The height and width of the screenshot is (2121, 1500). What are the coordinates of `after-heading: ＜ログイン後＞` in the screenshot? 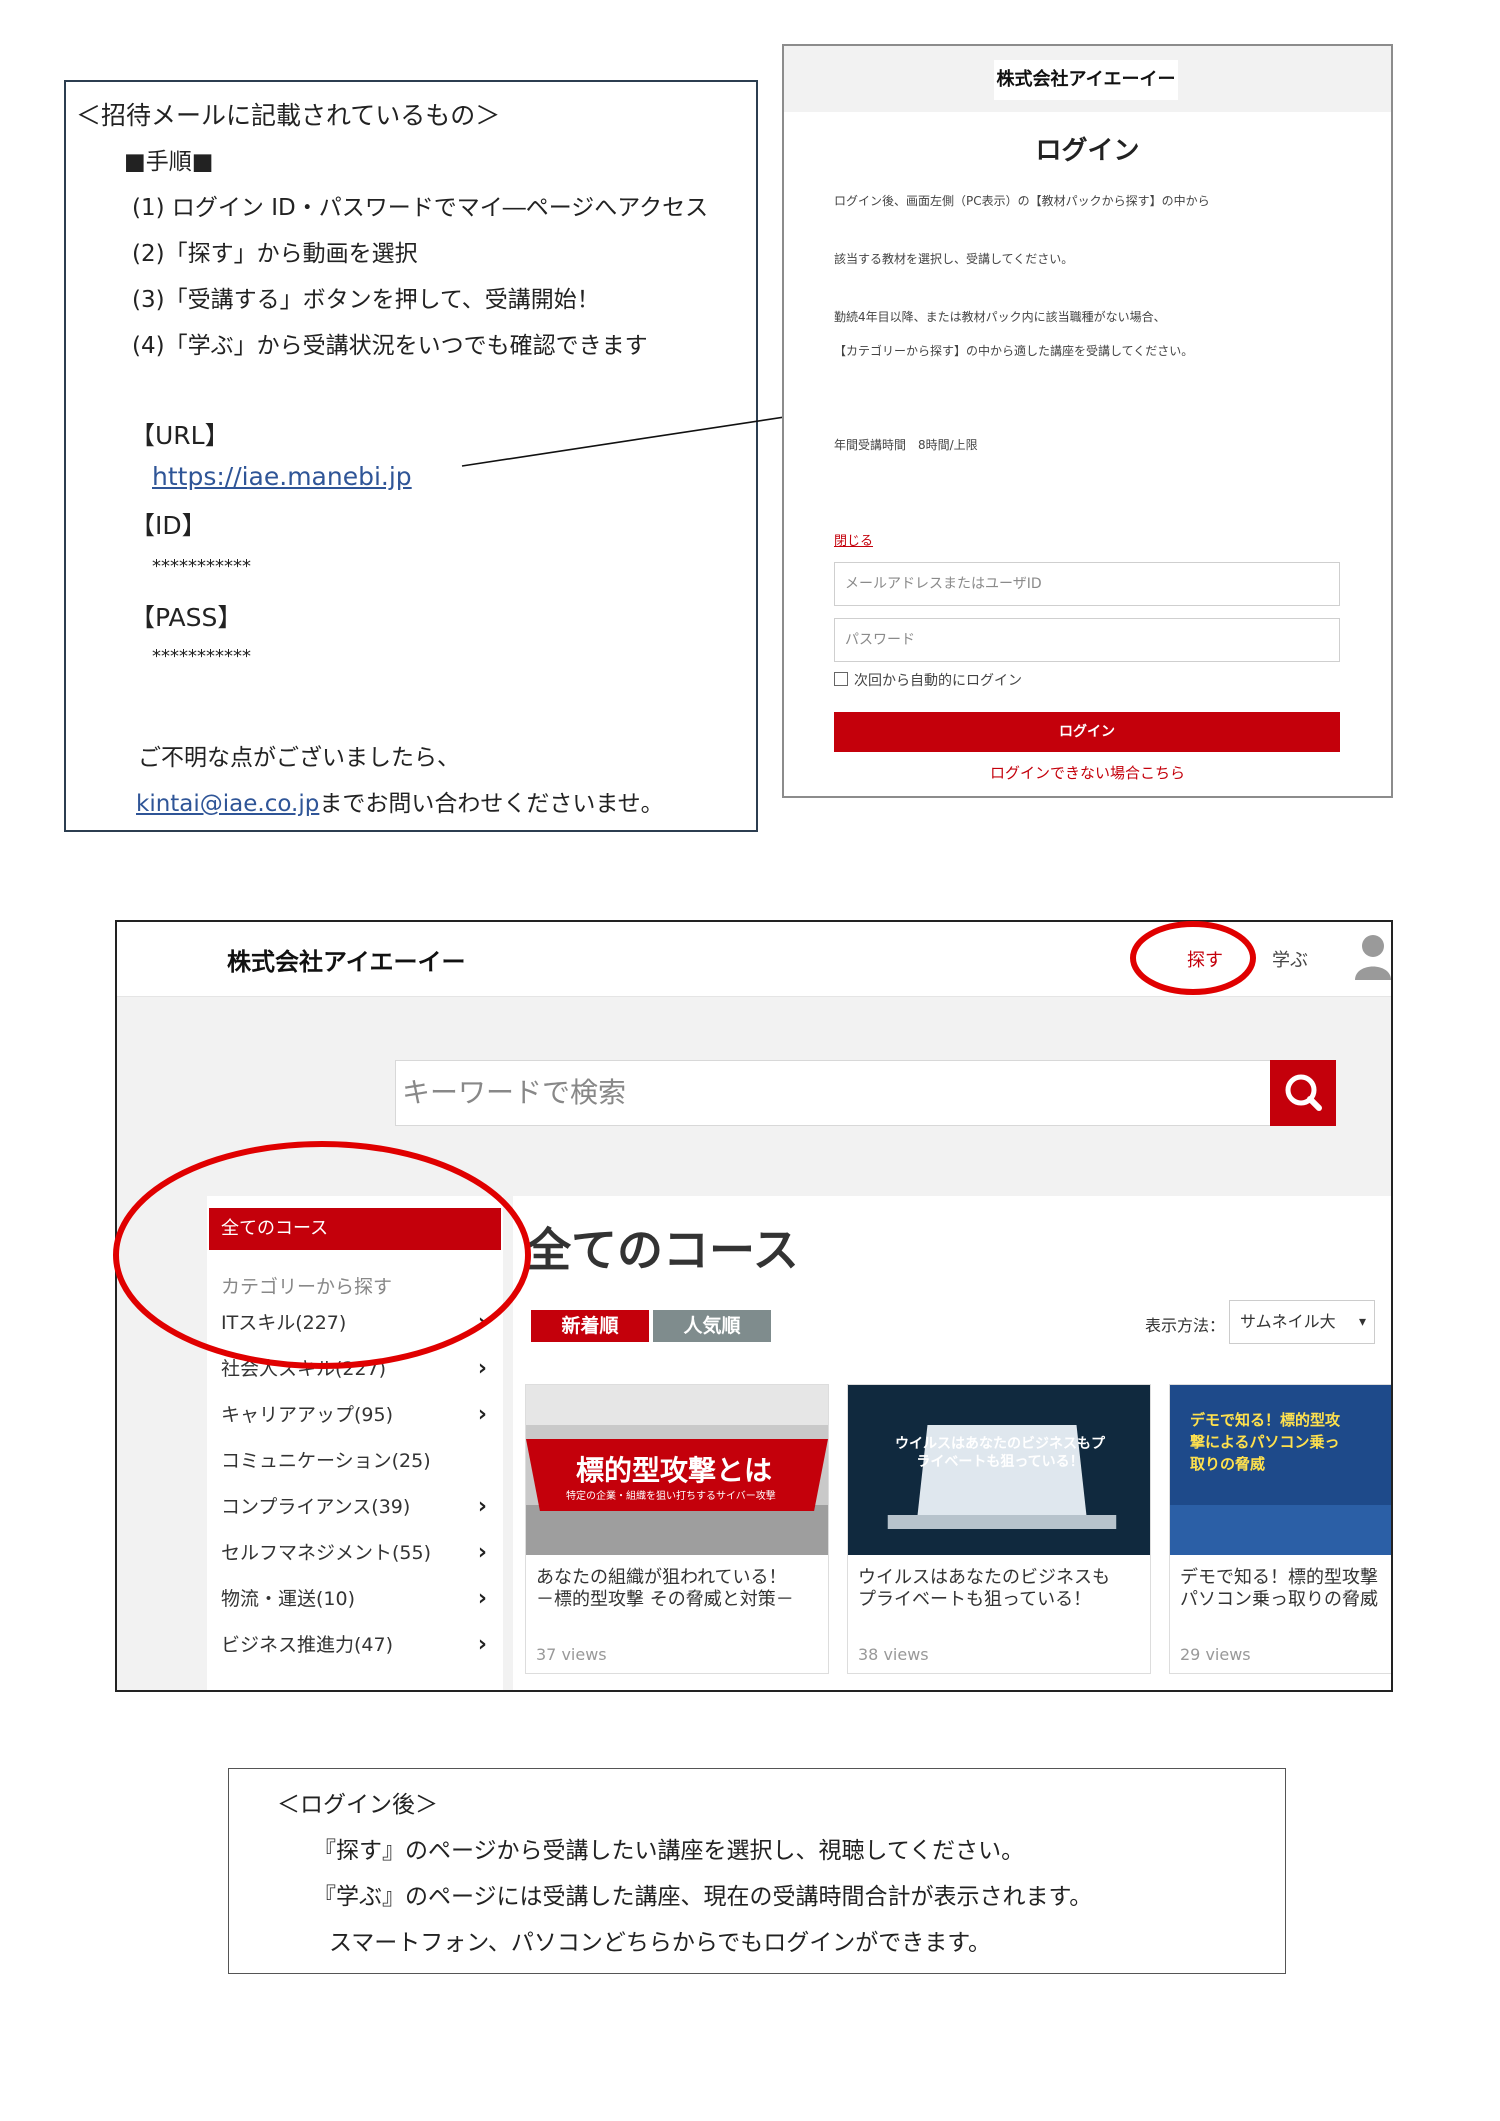 It's located at (357, 1805).